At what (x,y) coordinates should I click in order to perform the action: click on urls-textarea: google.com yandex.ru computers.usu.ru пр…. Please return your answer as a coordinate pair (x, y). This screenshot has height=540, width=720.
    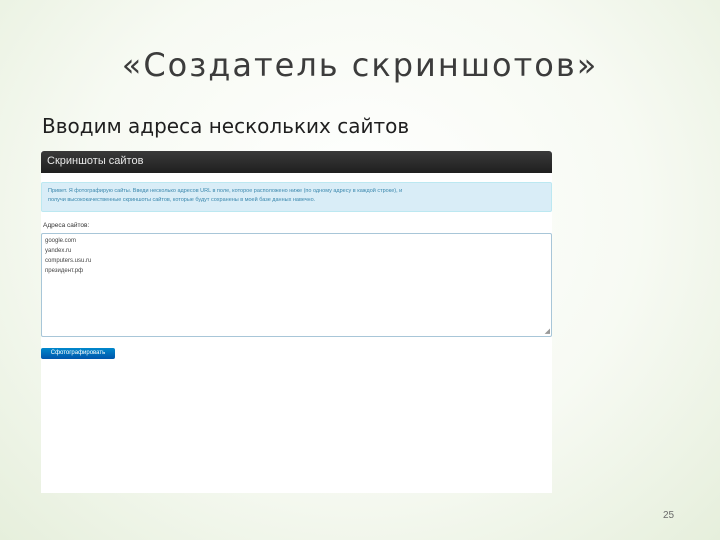
    Looking at the image, I should click on (296, 285).